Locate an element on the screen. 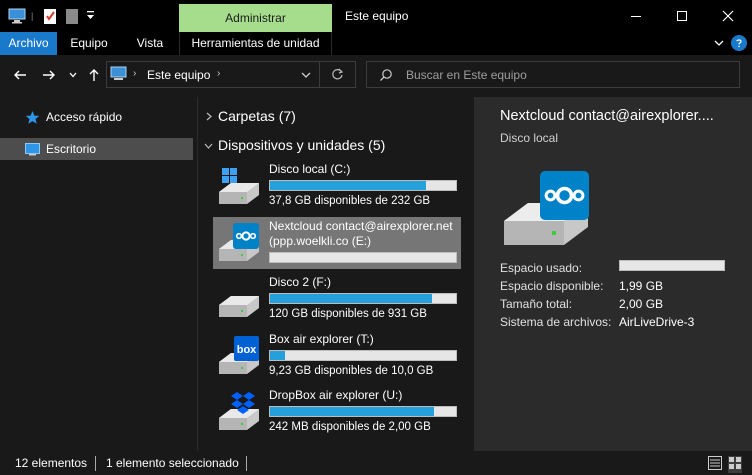 The width and height of the screenshot is (752, 475). prop-label-espacio-usado: Espacio usado: is located at coordinates (541, 268).